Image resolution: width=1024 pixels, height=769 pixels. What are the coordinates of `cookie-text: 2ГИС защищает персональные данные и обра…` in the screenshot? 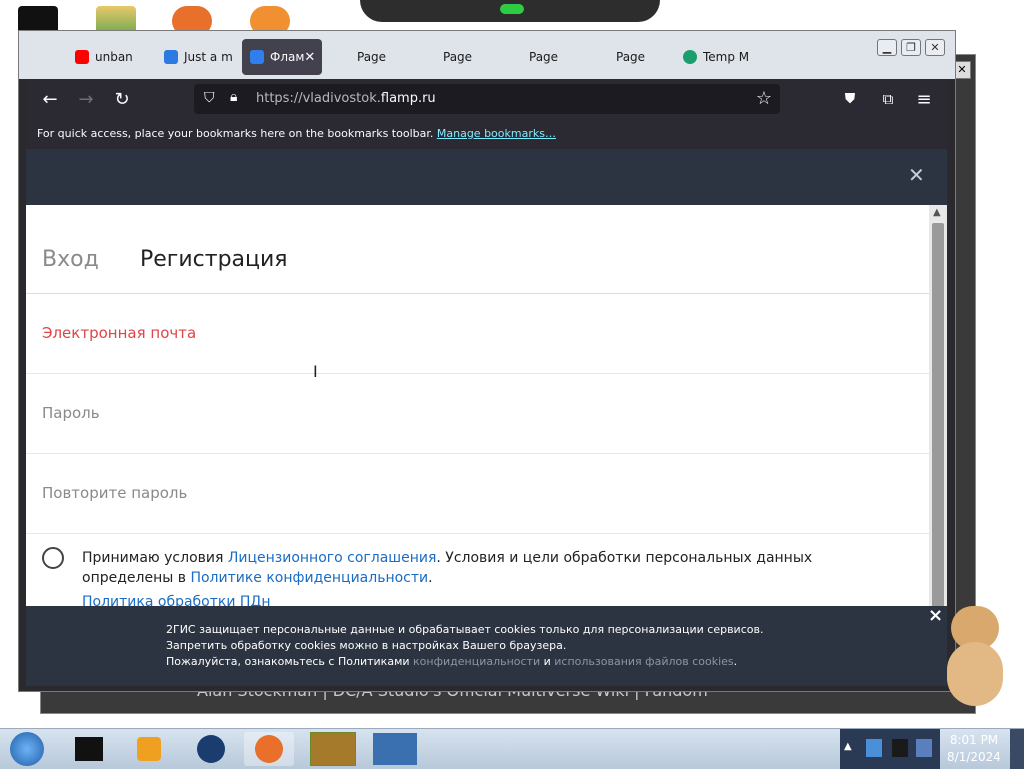 It's located at (464, 646).